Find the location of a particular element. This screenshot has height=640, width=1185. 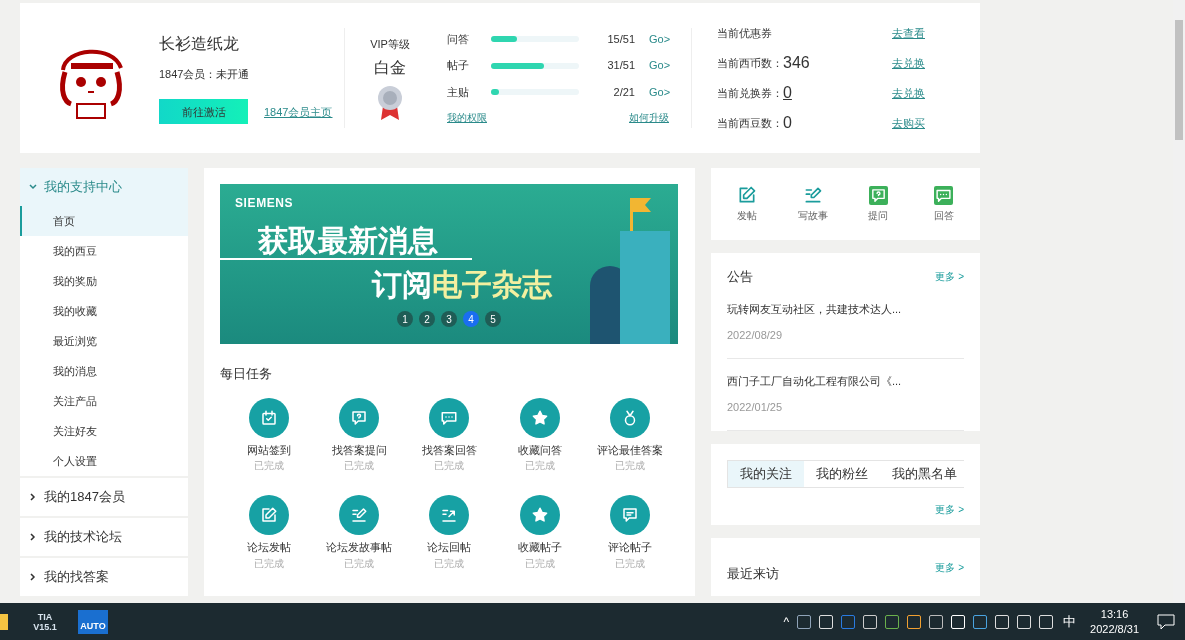

card-title: 公告 is located at coordinates (740, 277).